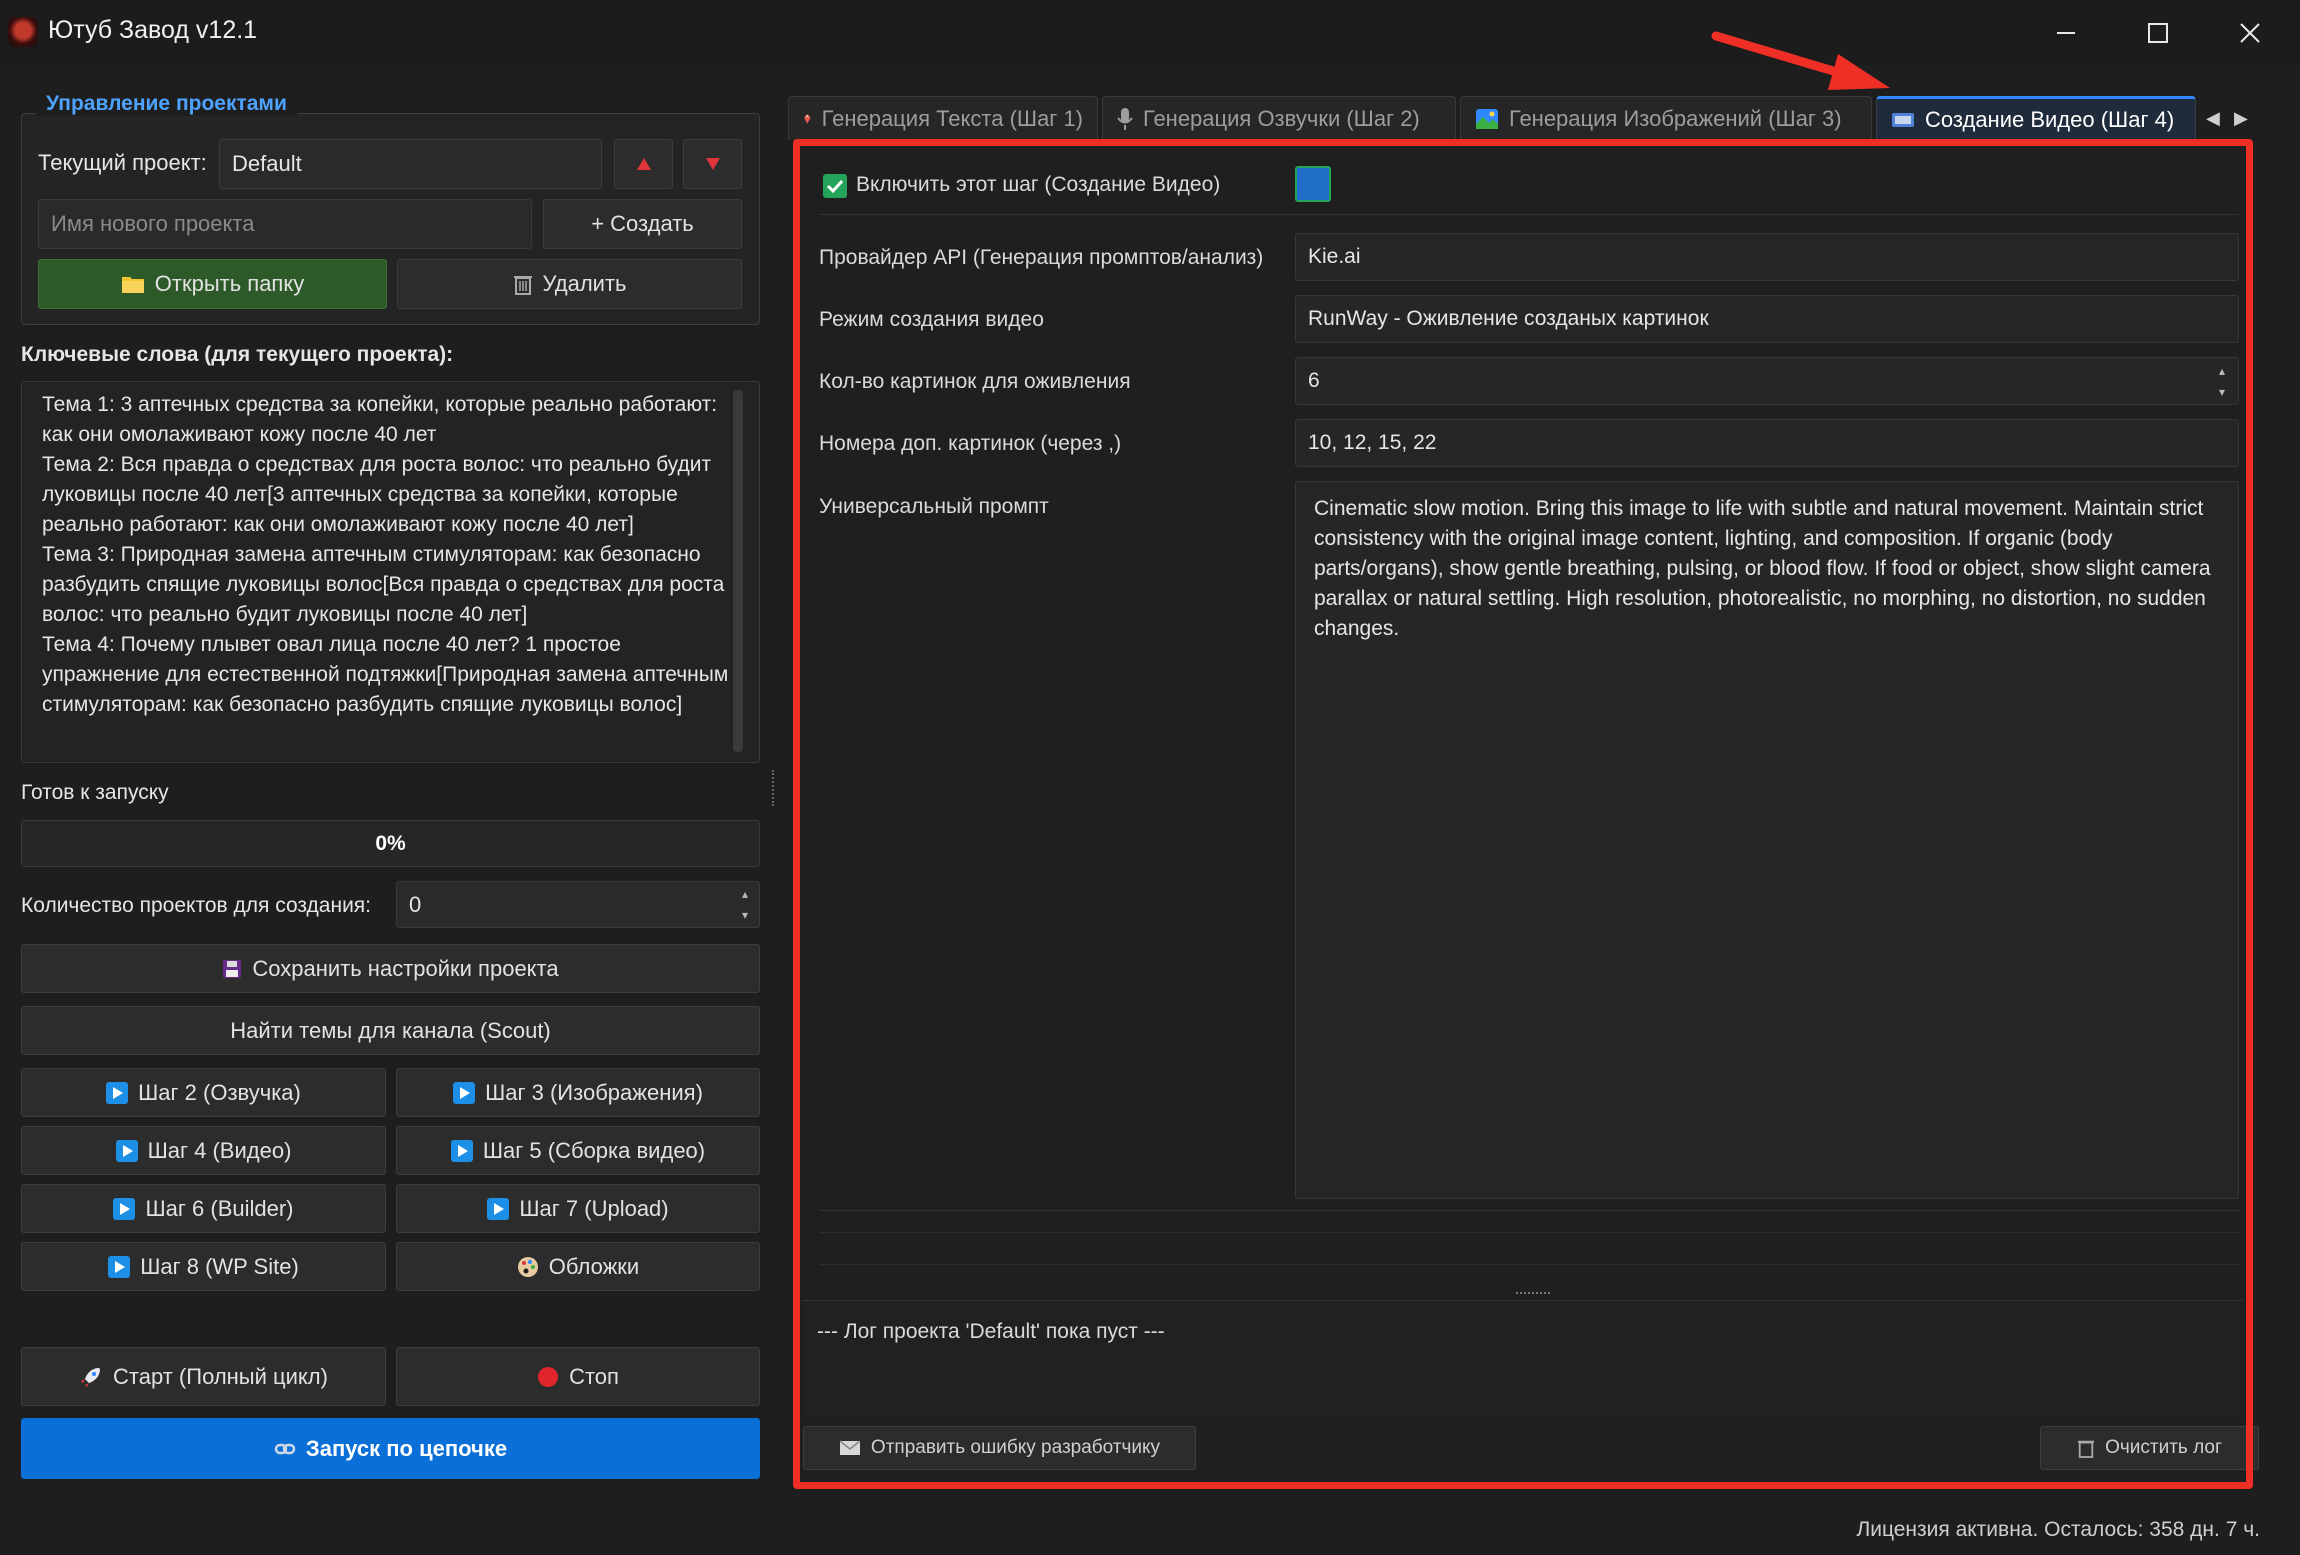 The height and width of the screenshot is (1555, 2300). I want to click on maximize-icon, so click(2158, 33).